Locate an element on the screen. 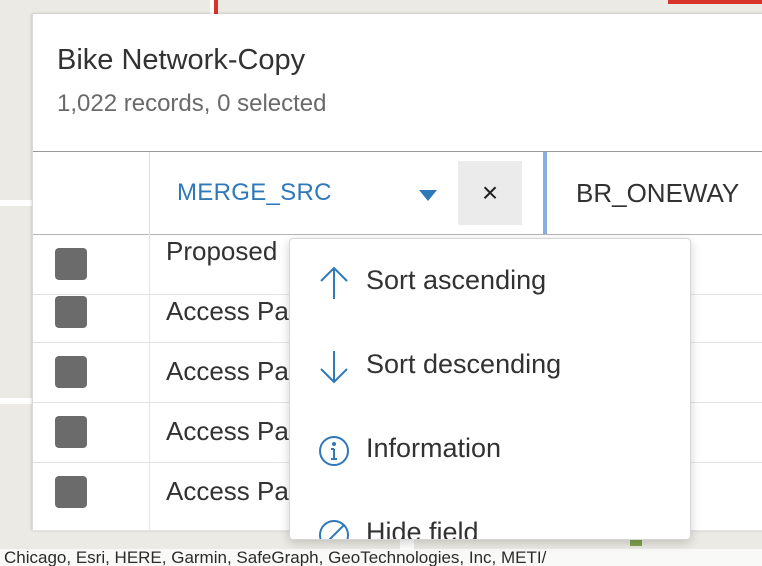  information-item: Information is located at coordinates (490, 449).